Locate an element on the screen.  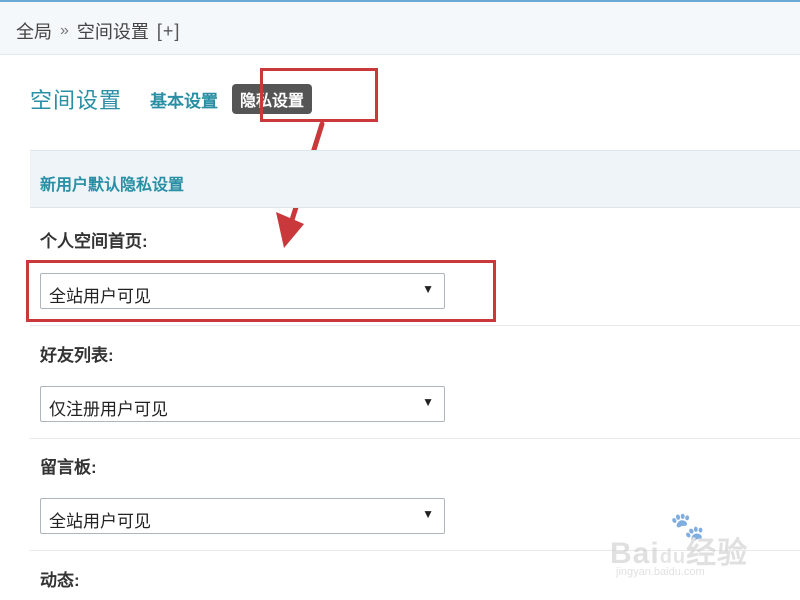
breadcrumb-current: 空间设置 is located at coordinates (112, 32).